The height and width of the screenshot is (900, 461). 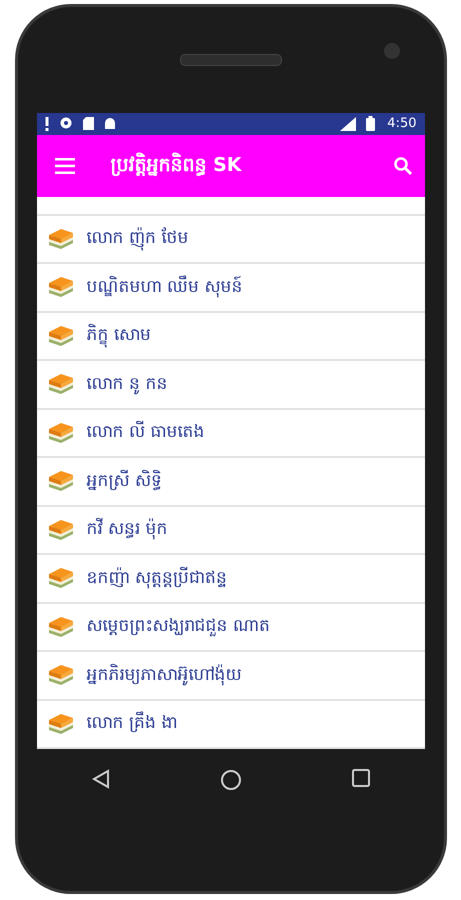 I want to click on author-list-item: អ្នកភិរម្យភាសាអ៊ូហៅង៉ុយ, so click(x=230, y=676).